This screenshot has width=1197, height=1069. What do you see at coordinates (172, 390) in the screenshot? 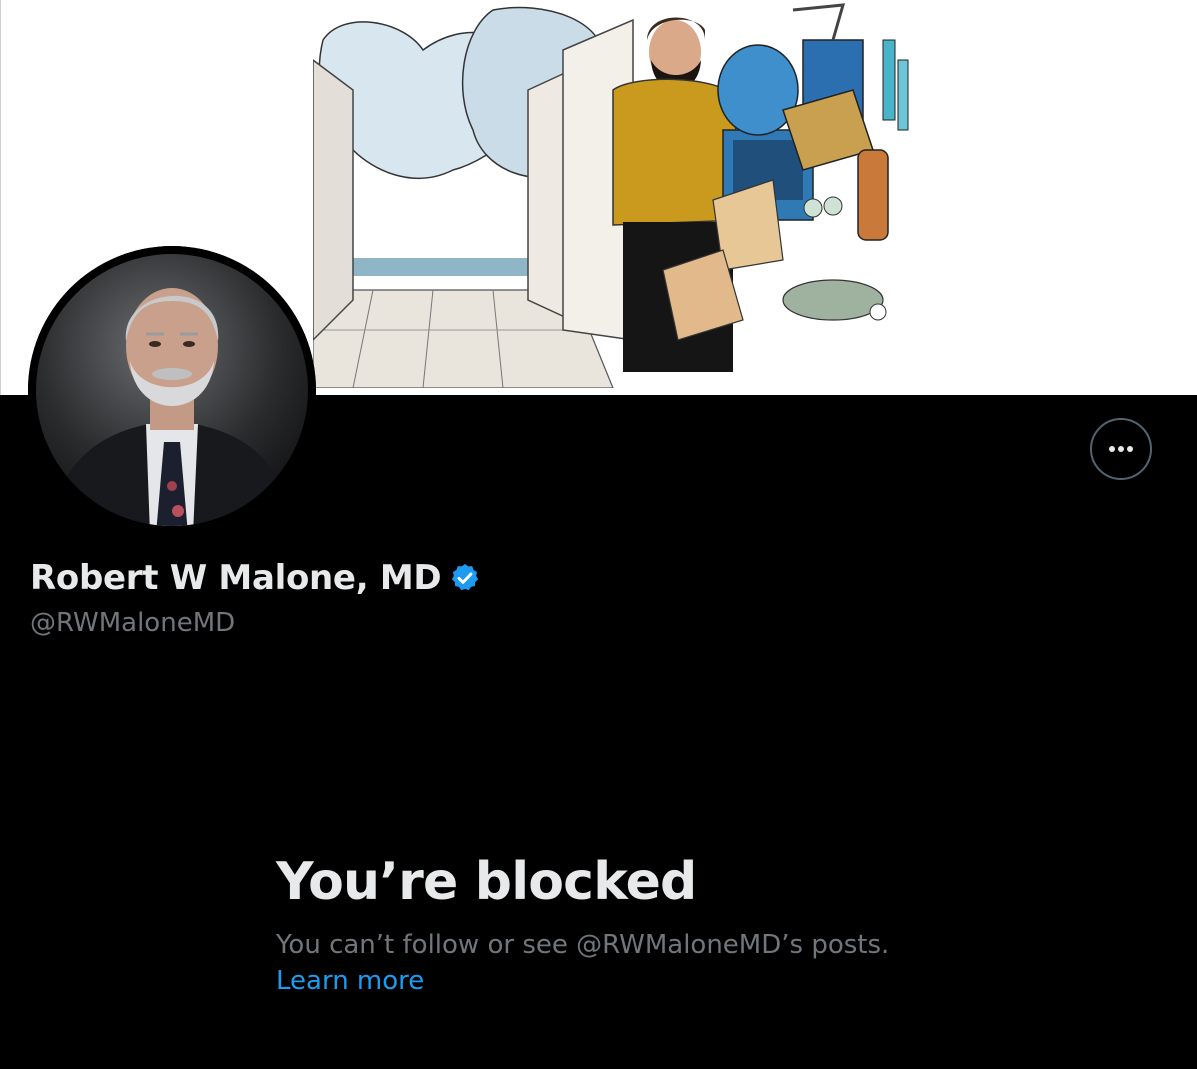
I see `profile-avatar` at bounding box center [172, 390].